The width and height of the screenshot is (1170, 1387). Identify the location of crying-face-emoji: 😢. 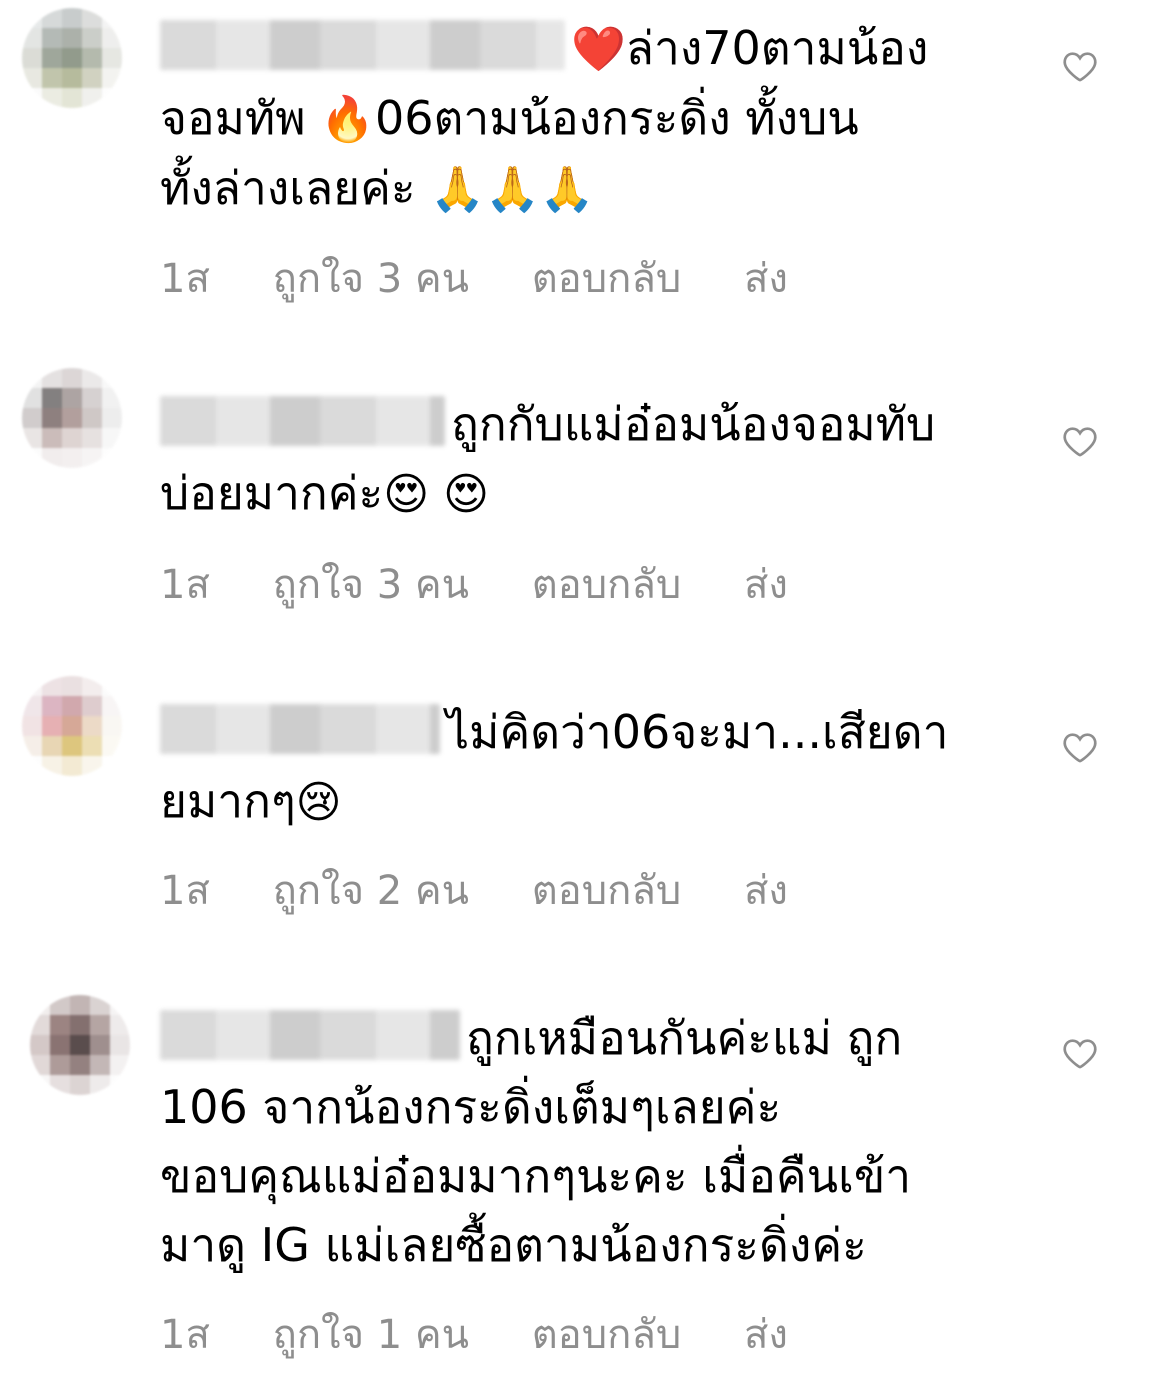
(318, 802).